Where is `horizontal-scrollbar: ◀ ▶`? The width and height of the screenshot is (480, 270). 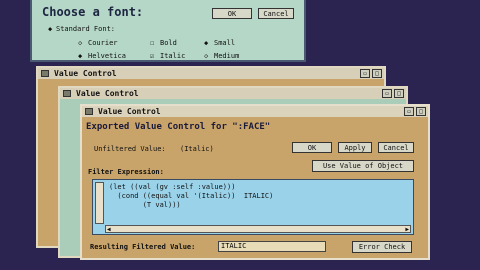
horizontal-scrollbar: ◀ ▶ is located at coordinates (258, 229).